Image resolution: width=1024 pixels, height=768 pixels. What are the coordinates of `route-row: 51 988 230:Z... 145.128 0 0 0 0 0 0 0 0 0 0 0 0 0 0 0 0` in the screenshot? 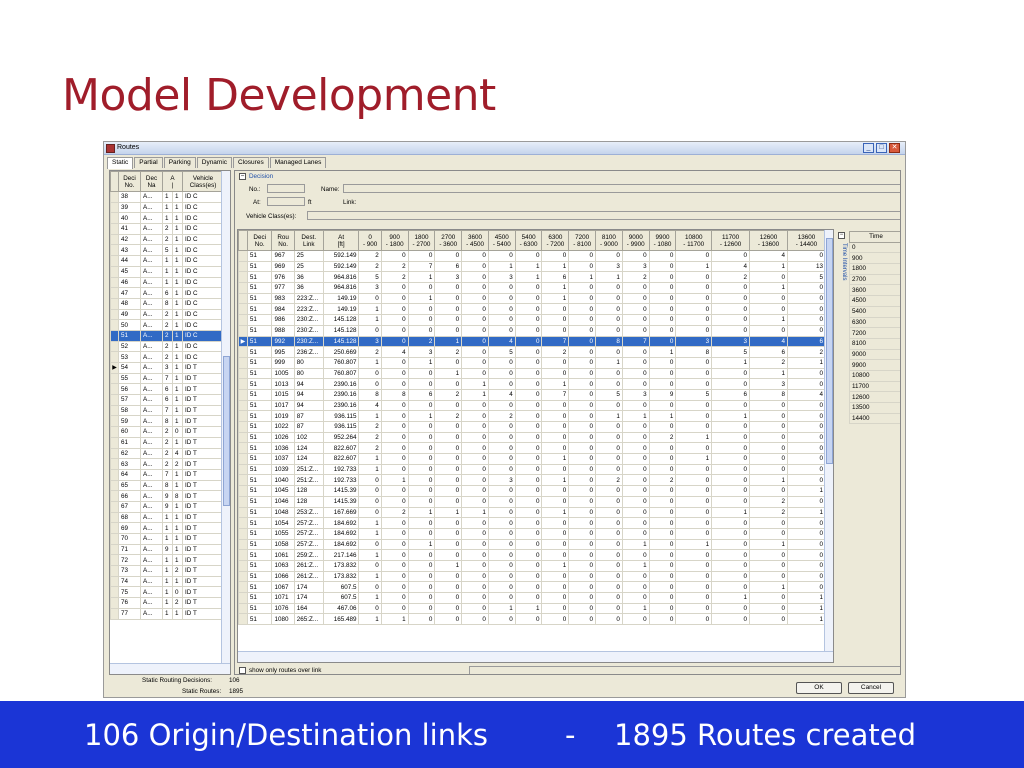 It's located at (532, 330).